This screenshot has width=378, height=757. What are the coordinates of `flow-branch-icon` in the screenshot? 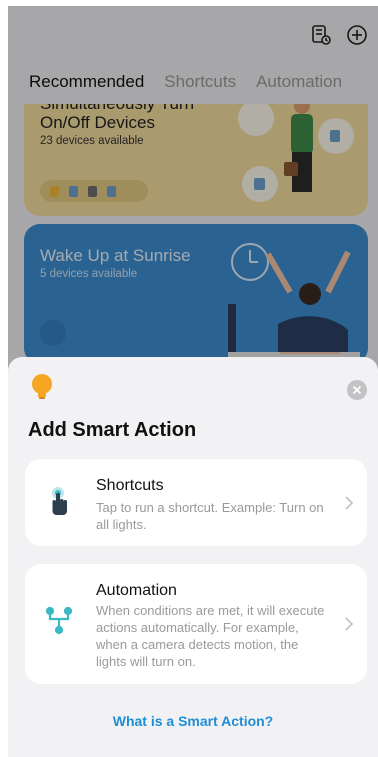 It's located at (59, 620).